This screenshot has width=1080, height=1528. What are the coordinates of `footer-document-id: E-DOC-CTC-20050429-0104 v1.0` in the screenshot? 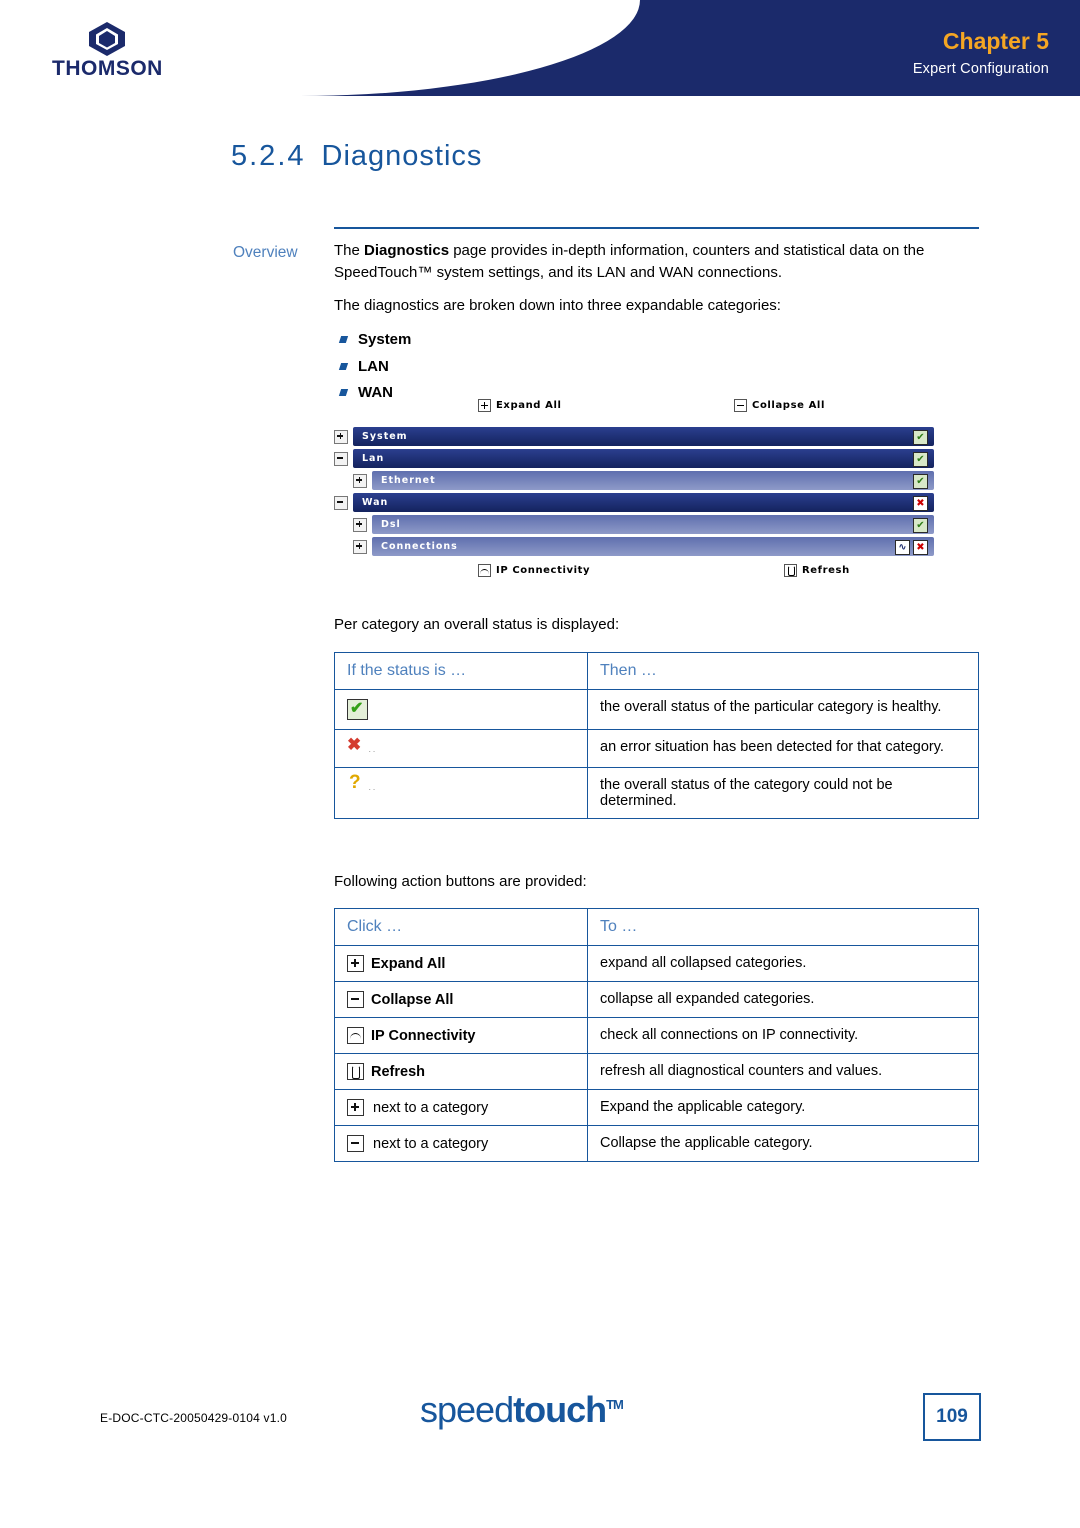 It's located at (194, 1418).